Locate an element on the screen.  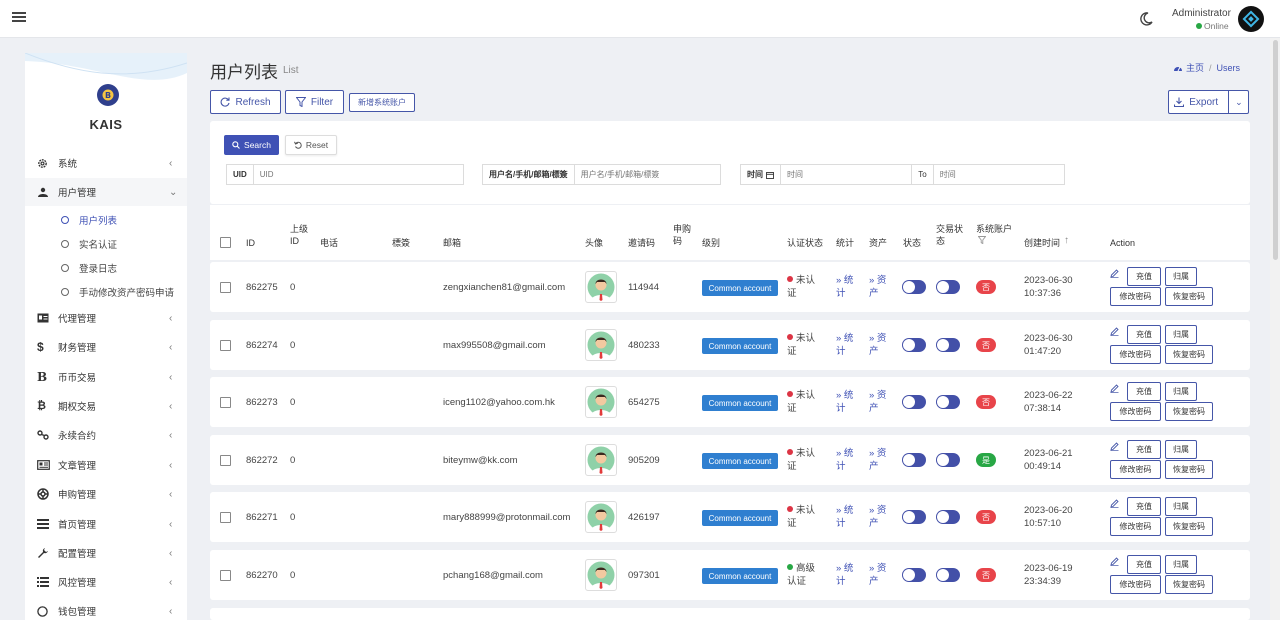
reset-button: Reset is located at coordinates (311, 145).